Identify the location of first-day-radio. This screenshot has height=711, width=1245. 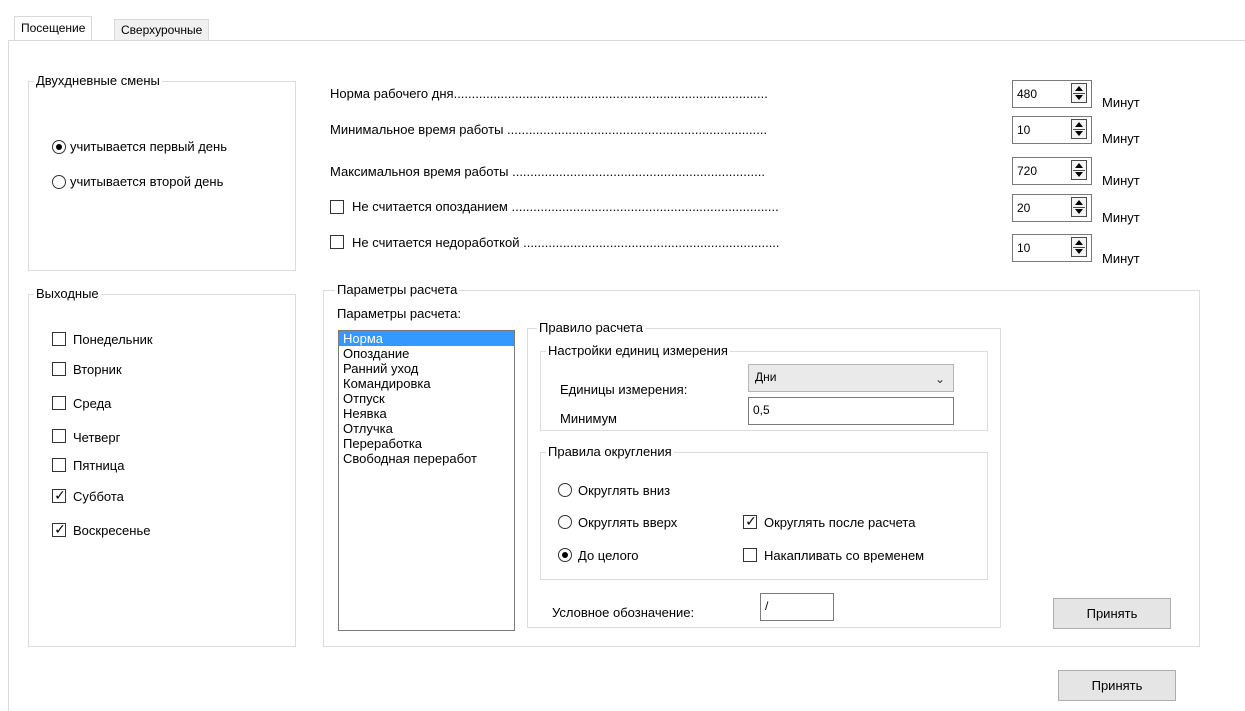
(59, 147).